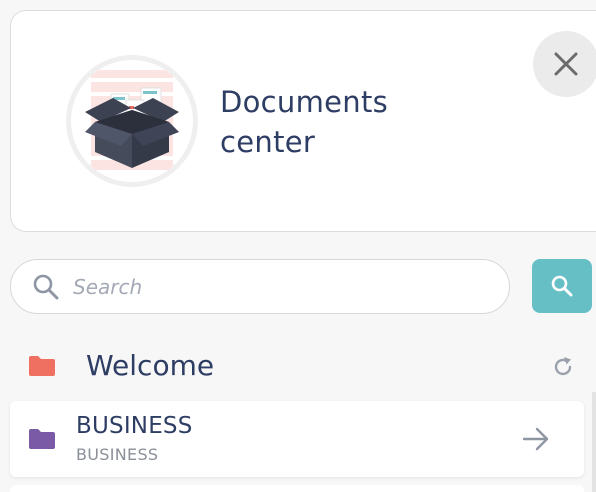 This screenshot has height=492, width=596. What do you see at coordinates (268, 142) in the screenshot?
I see `title-line-2: center` at bounding box center [268, 142].